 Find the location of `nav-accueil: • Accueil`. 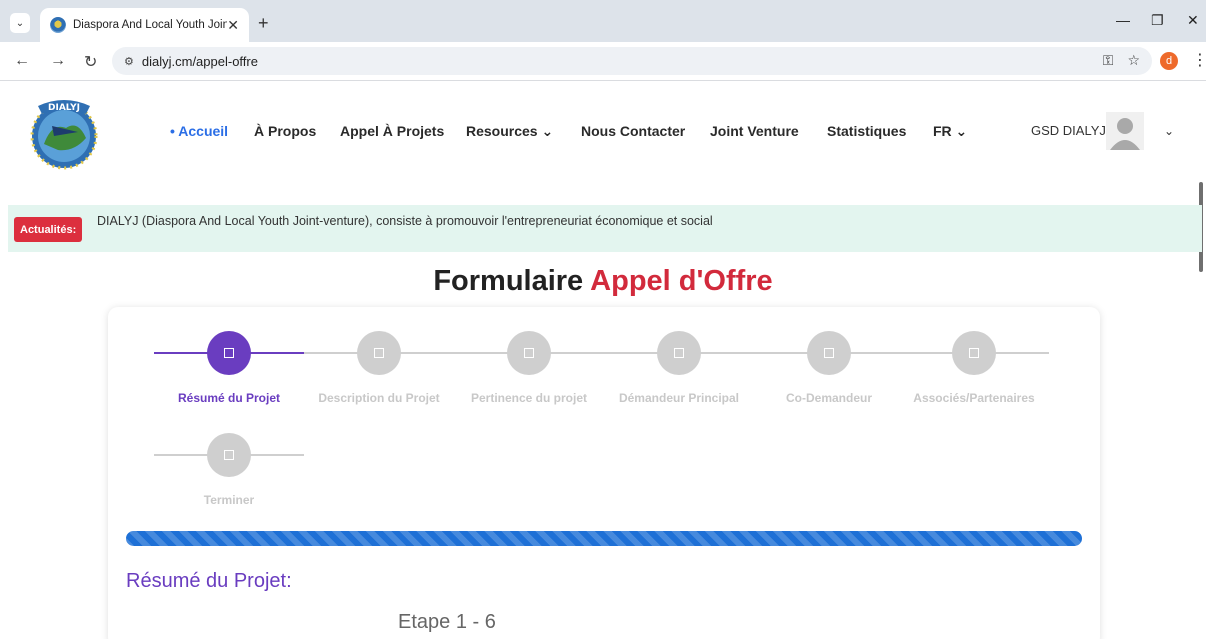

nav-accueil: • Accueil is located at coordinates (199, 131).